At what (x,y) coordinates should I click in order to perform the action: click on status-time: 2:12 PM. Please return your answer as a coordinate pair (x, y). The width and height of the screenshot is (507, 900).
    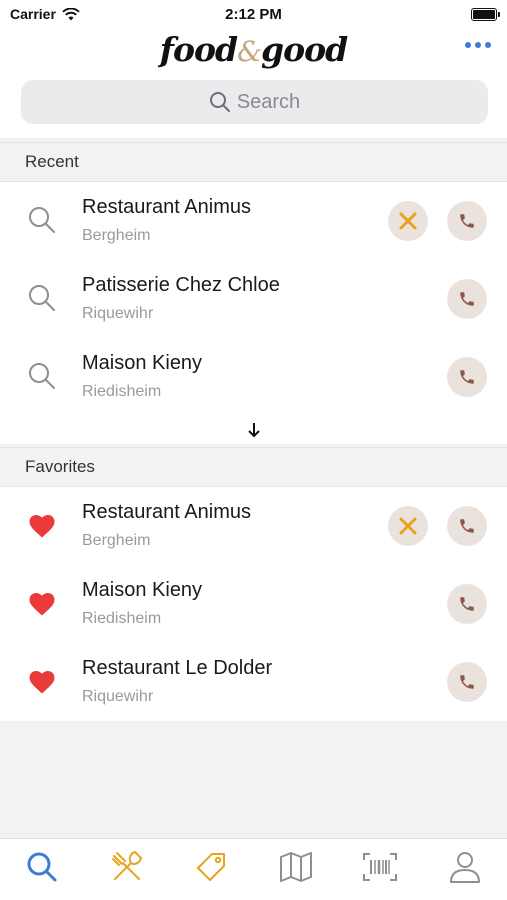
    Looking at the image, I should click on (253, 14).